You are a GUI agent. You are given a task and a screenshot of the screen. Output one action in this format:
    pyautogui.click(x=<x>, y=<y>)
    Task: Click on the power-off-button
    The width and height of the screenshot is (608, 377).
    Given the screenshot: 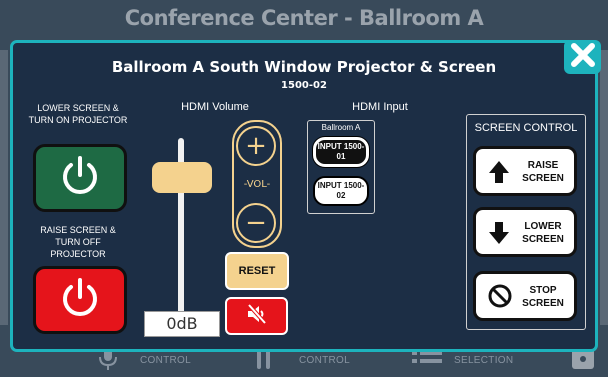 What is the action you would take?
    pyautogui.click(x=80, y=300)
    